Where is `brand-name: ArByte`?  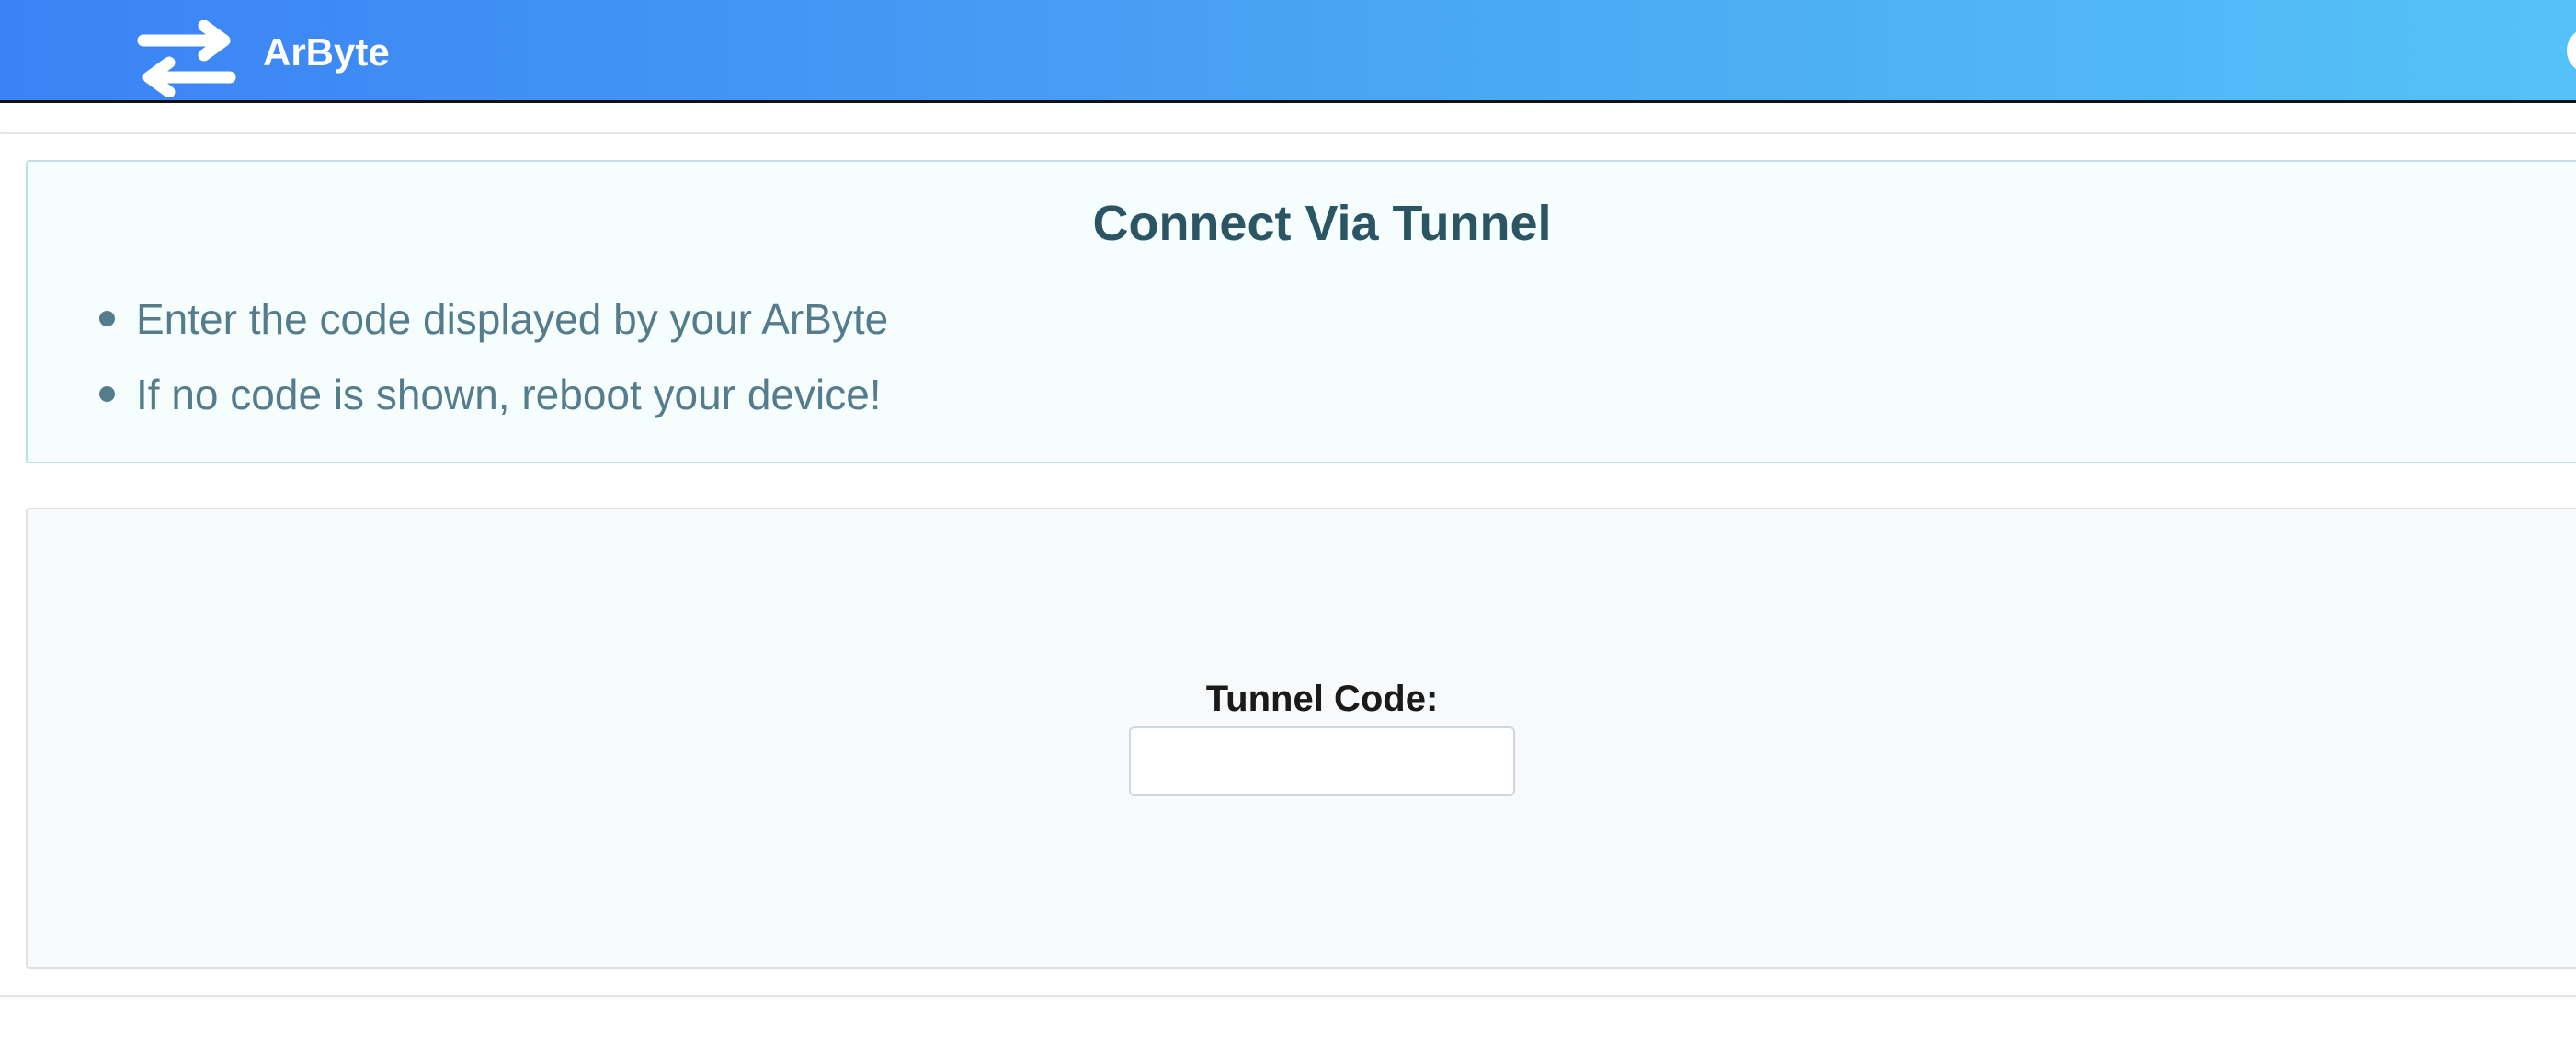
brand-name: ArByte is located at coordinates (326, 52).